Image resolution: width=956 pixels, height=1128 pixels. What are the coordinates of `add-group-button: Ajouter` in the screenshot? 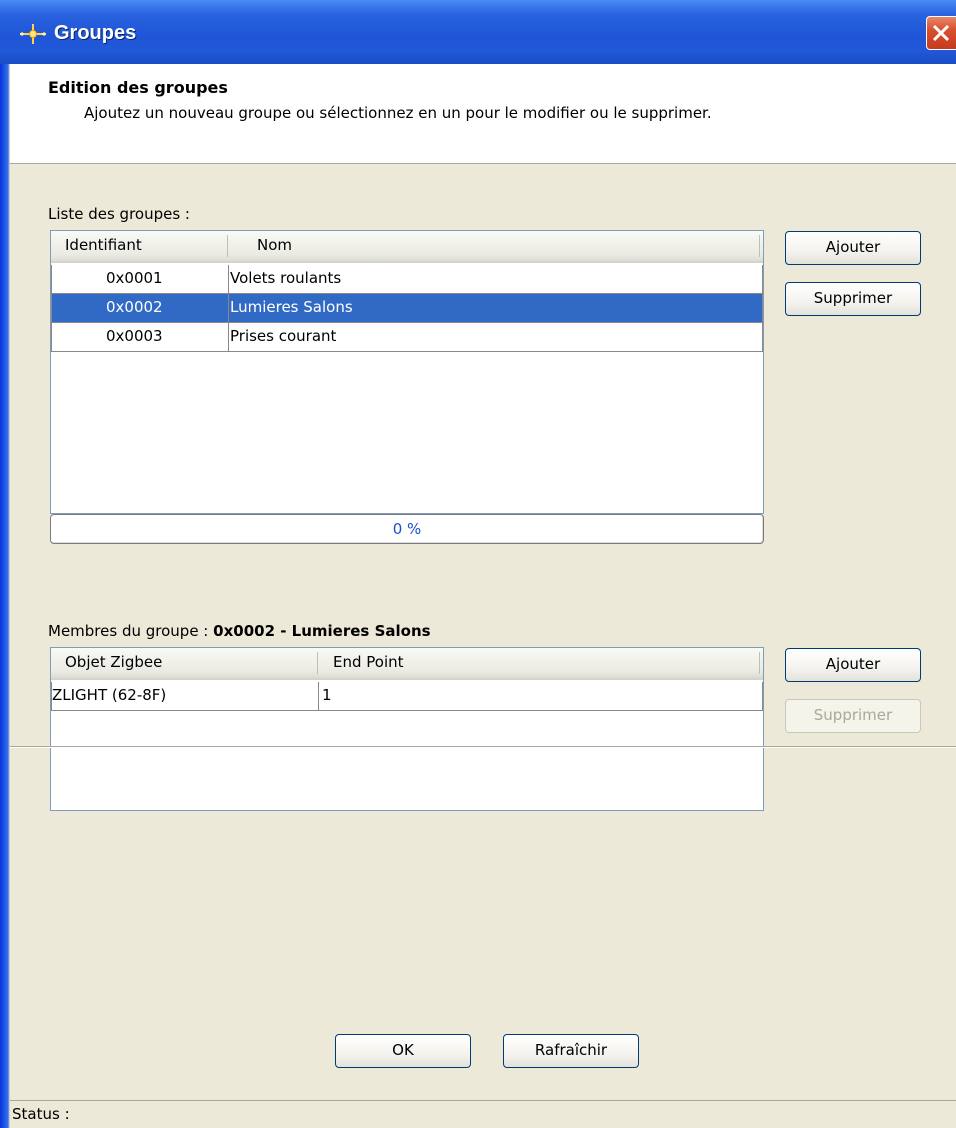 It's located at (853, 248).